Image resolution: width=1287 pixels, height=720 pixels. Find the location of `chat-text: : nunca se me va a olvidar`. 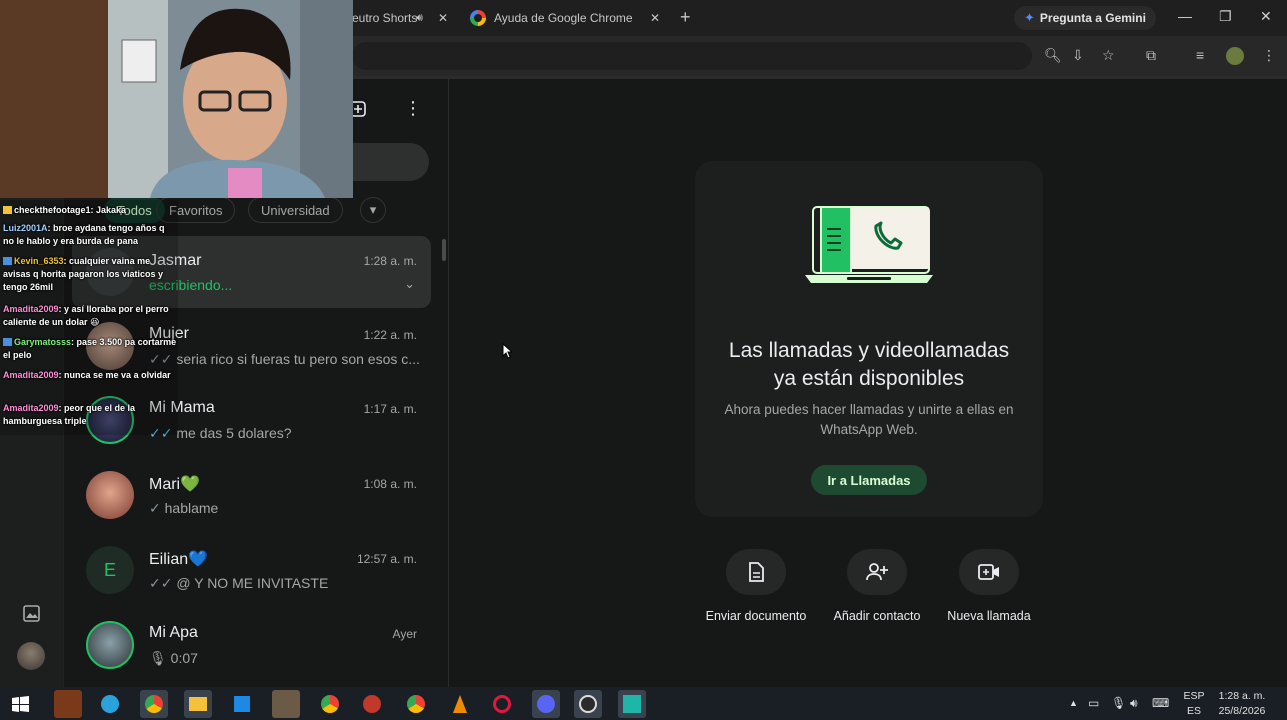

chat-text: : nunca se me va a olvidar is located at coordinates (114, 375).